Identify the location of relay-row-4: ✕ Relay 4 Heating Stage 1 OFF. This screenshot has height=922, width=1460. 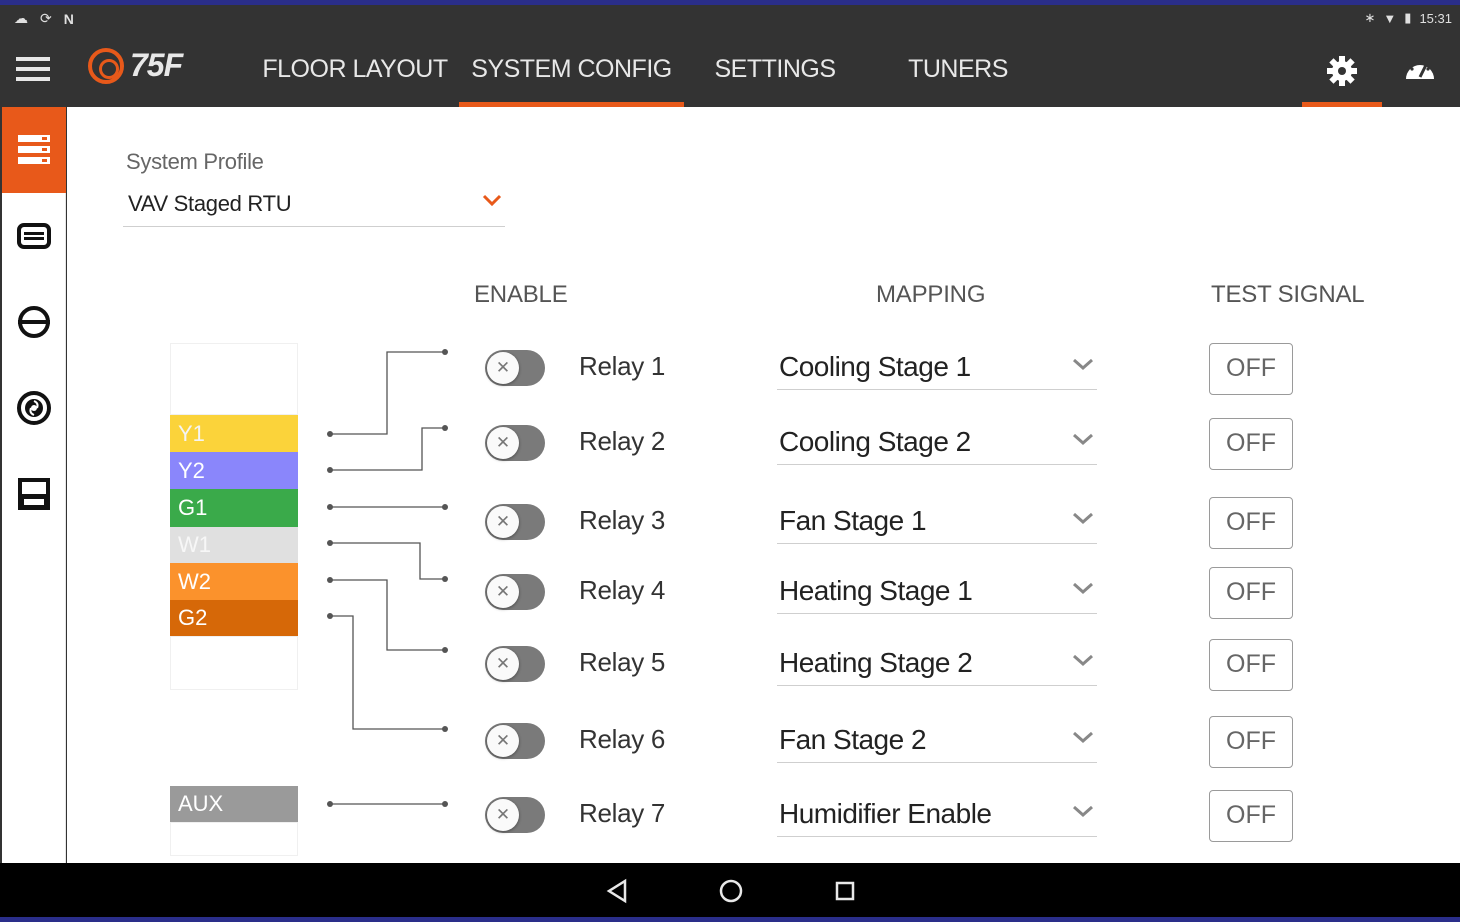
(763, 596).